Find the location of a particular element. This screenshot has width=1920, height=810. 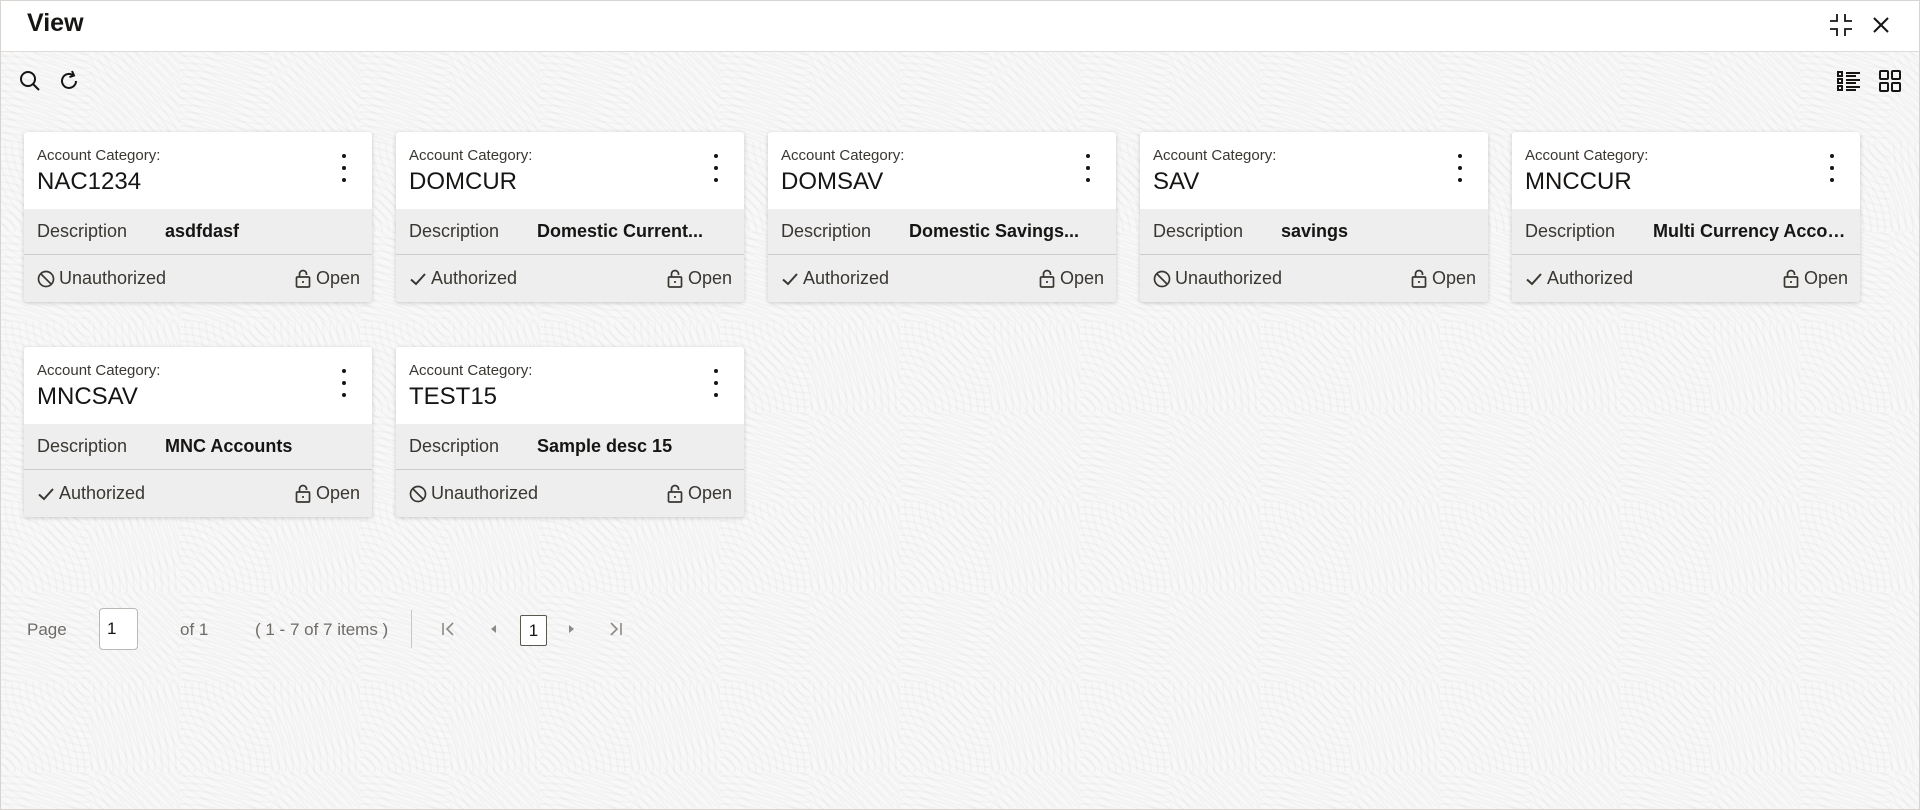

account-category-code: DOMSAV is located at coordinates (832, 181).